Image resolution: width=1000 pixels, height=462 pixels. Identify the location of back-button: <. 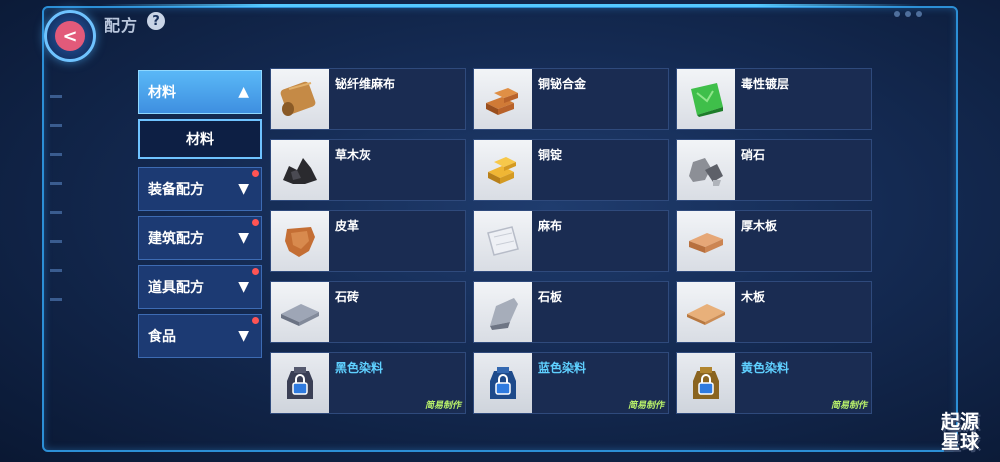
(70, 36).